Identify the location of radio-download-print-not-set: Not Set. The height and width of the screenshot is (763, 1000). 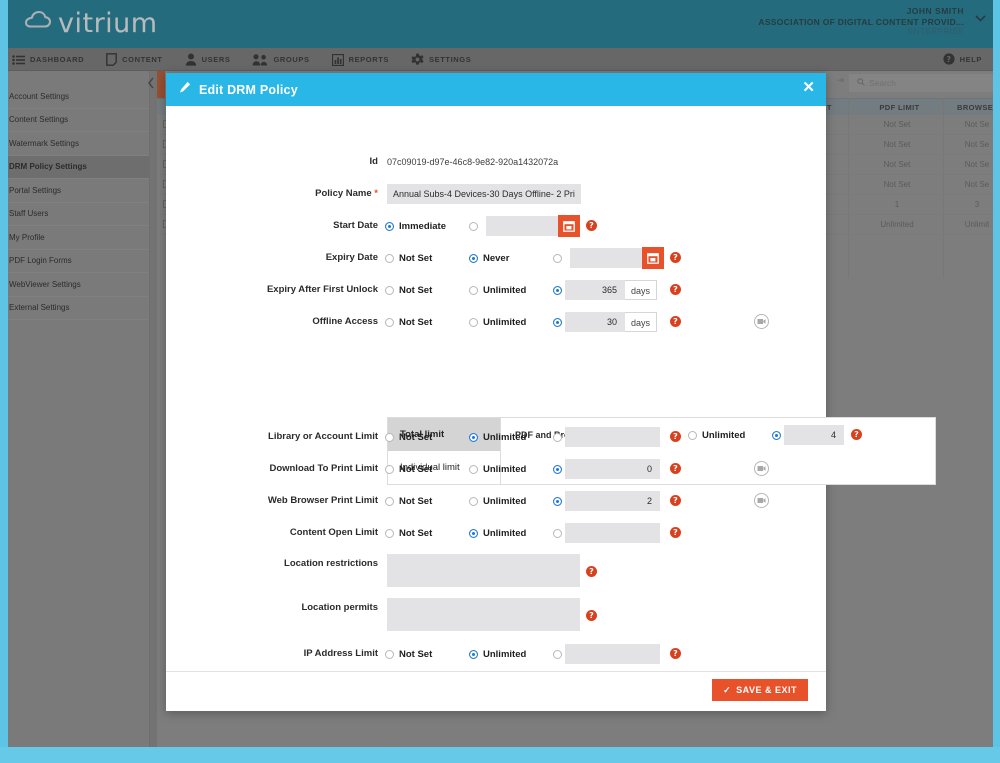
(408, 469).